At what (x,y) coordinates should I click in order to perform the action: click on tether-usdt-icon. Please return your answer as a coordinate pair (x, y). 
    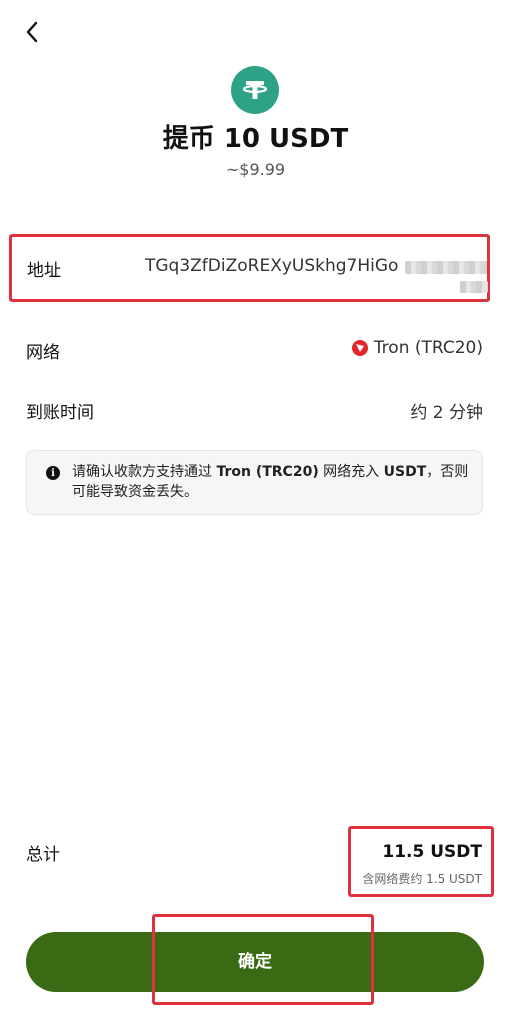
    Looking at the image, I should click on (255, 90).